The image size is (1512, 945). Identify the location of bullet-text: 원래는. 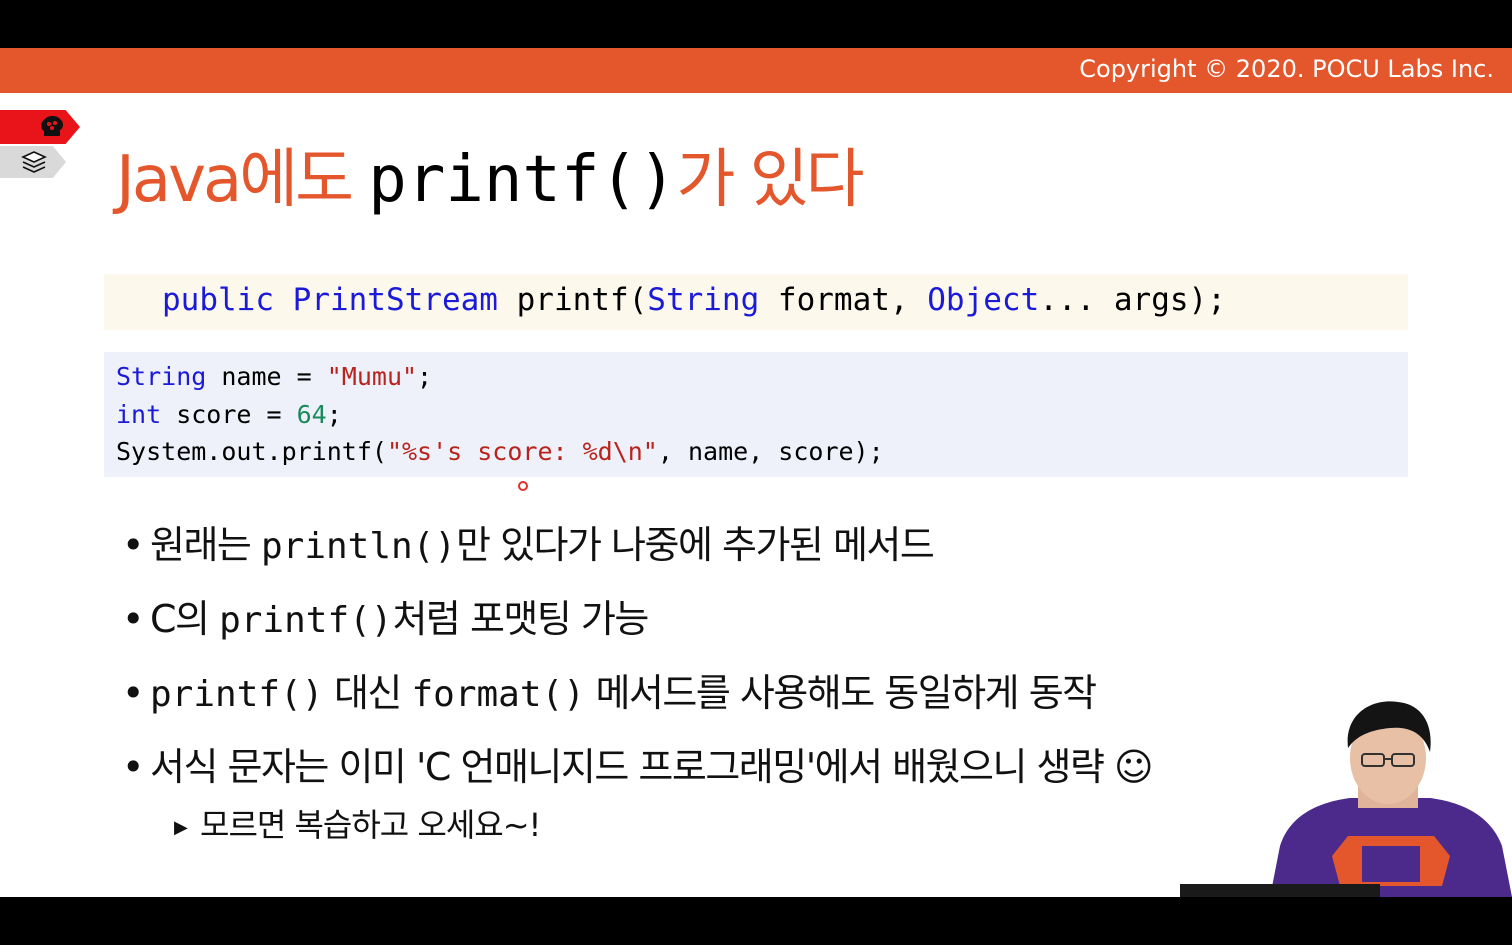
(205, 545).